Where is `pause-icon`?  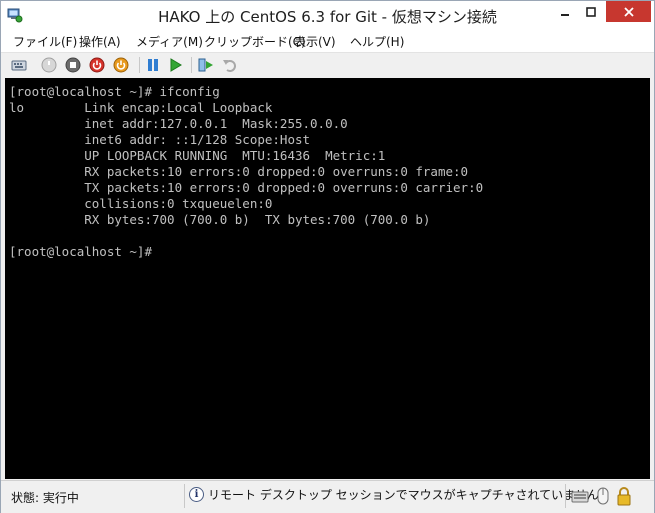
pause-icon is located at coordinates (153, 65).